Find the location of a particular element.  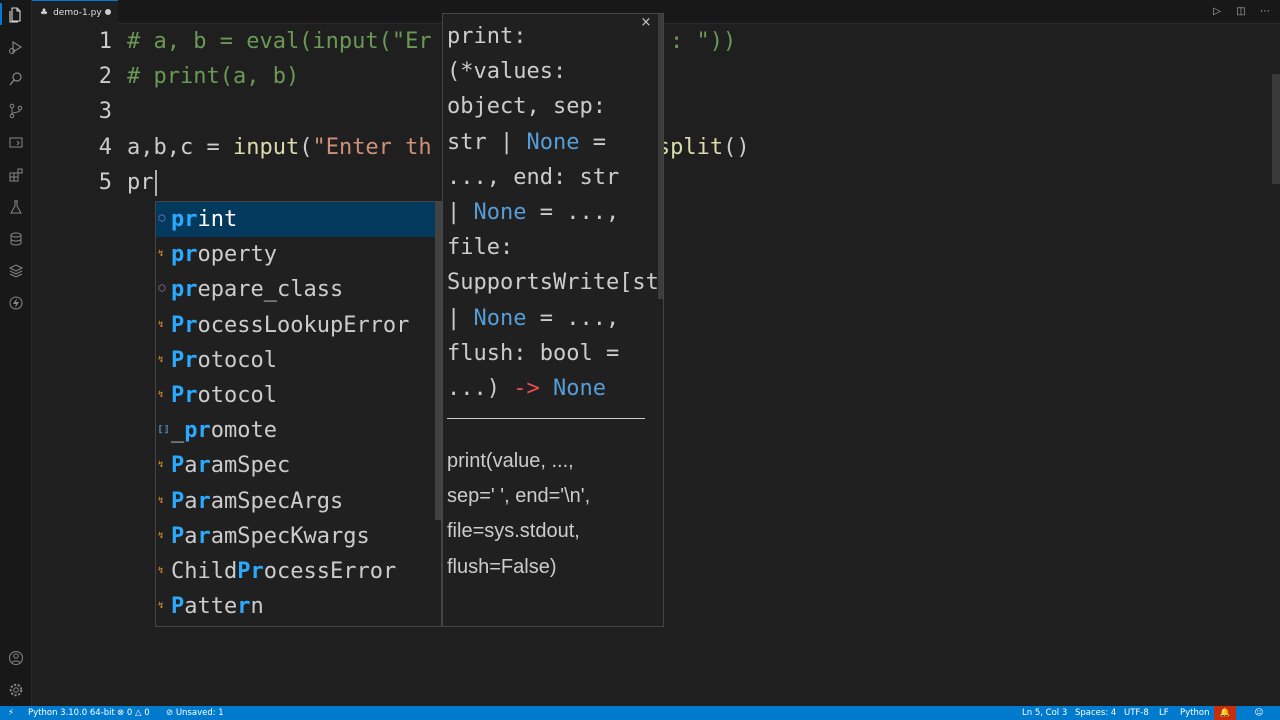

encoding: UTF-8 is located at coordinates (1136, 713).